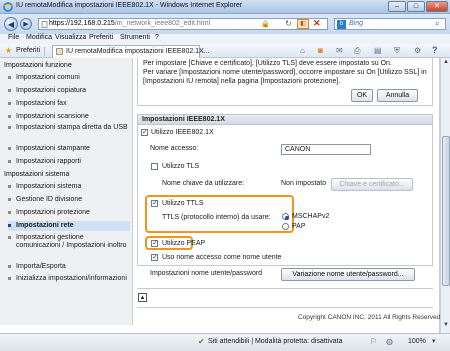  What do you see at coordinates (8, 7) in the screenshot?
I see `ie-logo-icon` at bounding box center [8, 7].